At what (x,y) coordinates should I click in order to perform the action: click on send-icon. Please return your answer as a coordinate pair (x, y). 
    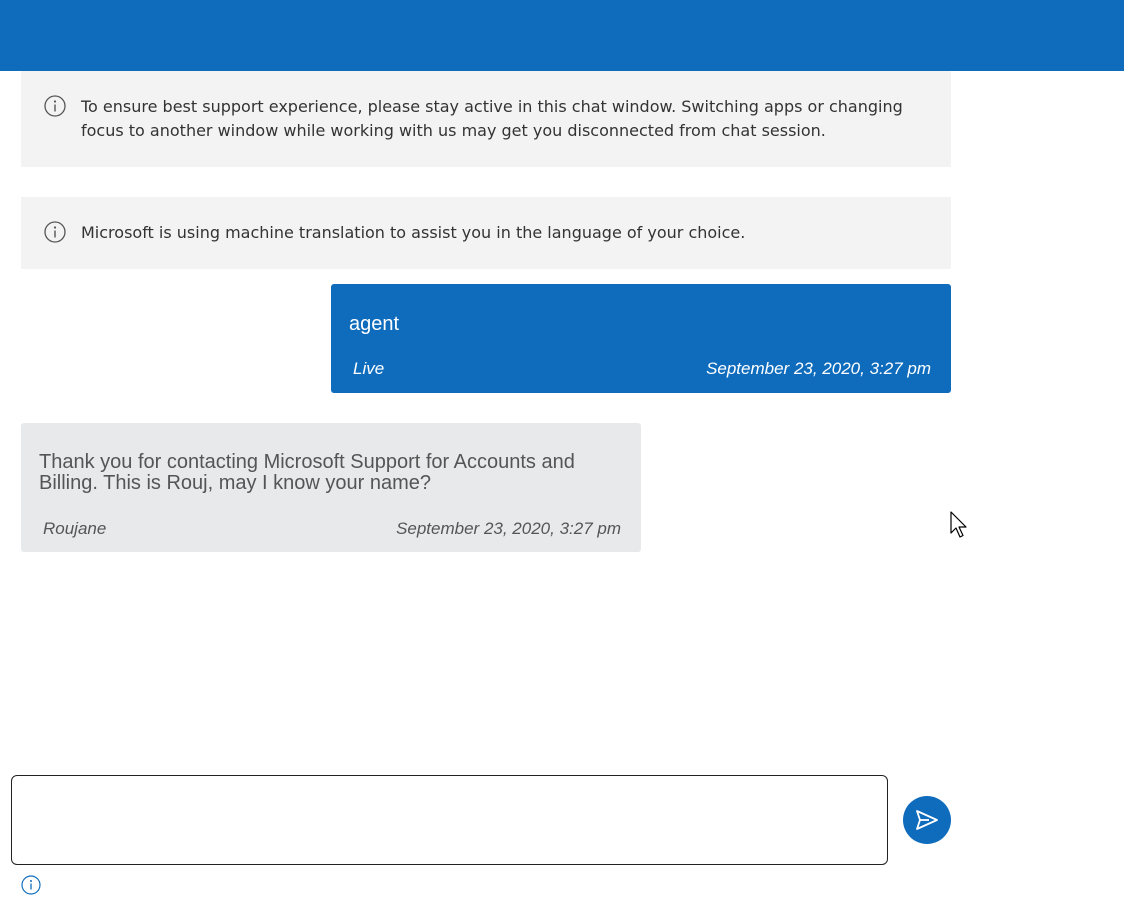
    Looking at the image, I should click on (927, 820).